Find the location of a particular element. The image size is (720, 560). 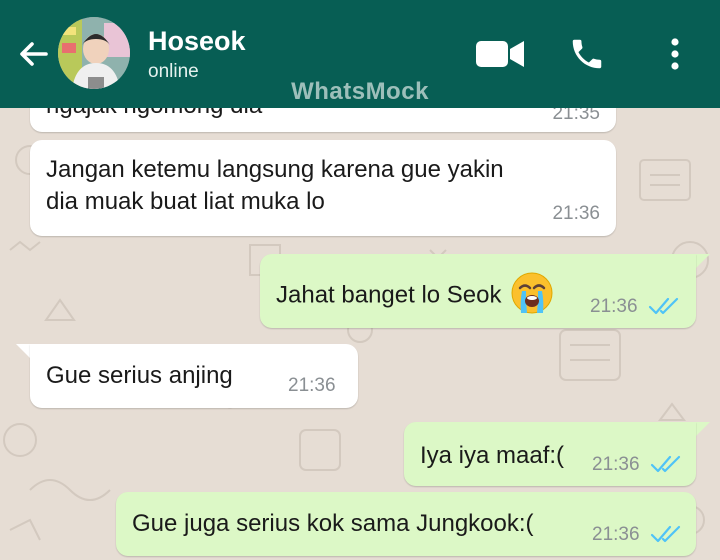

message-text-line: Jangan ketemu langsung karena gue yakin is located at coordinates (275, 169).